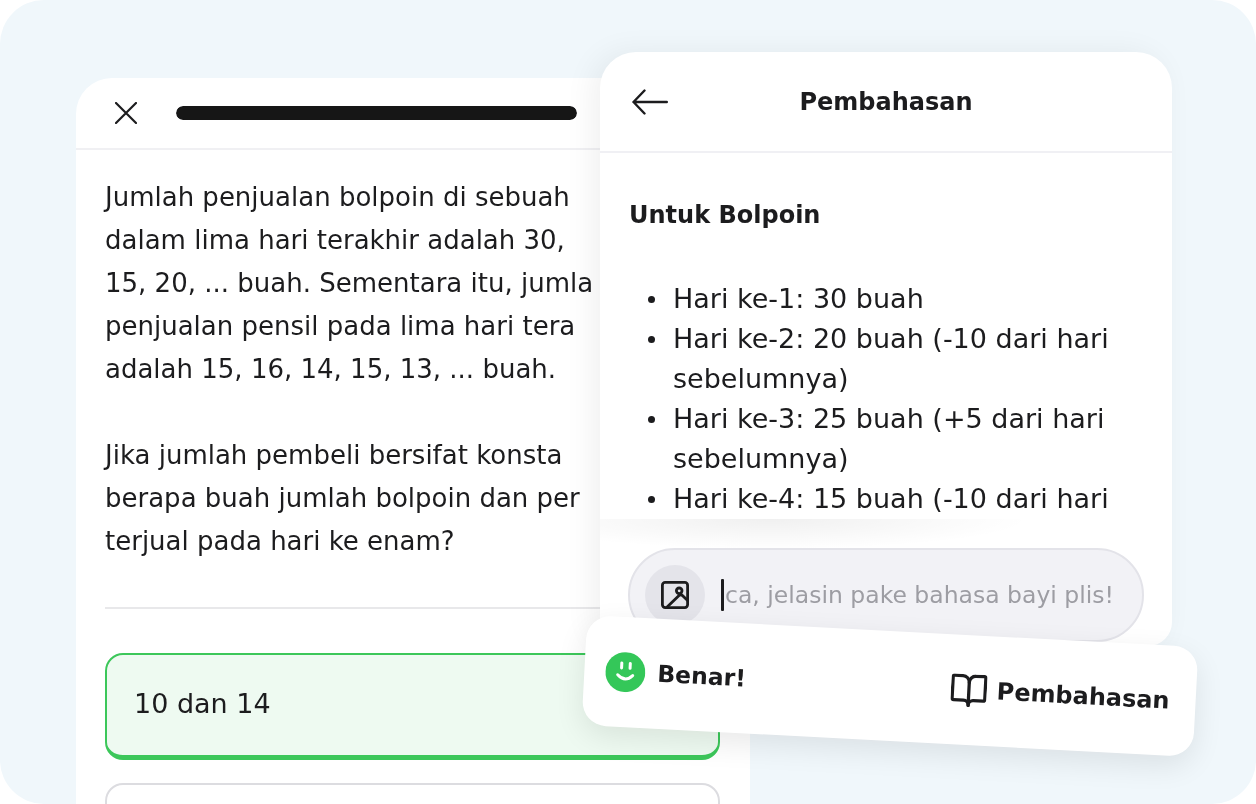 This screenshot has width=1256, height=804. Describe the element at coordinates (349, 283) in the screenshot. I see `question-text-line: 15, 20, ... buah. Sementara itu, jumla` at that location.